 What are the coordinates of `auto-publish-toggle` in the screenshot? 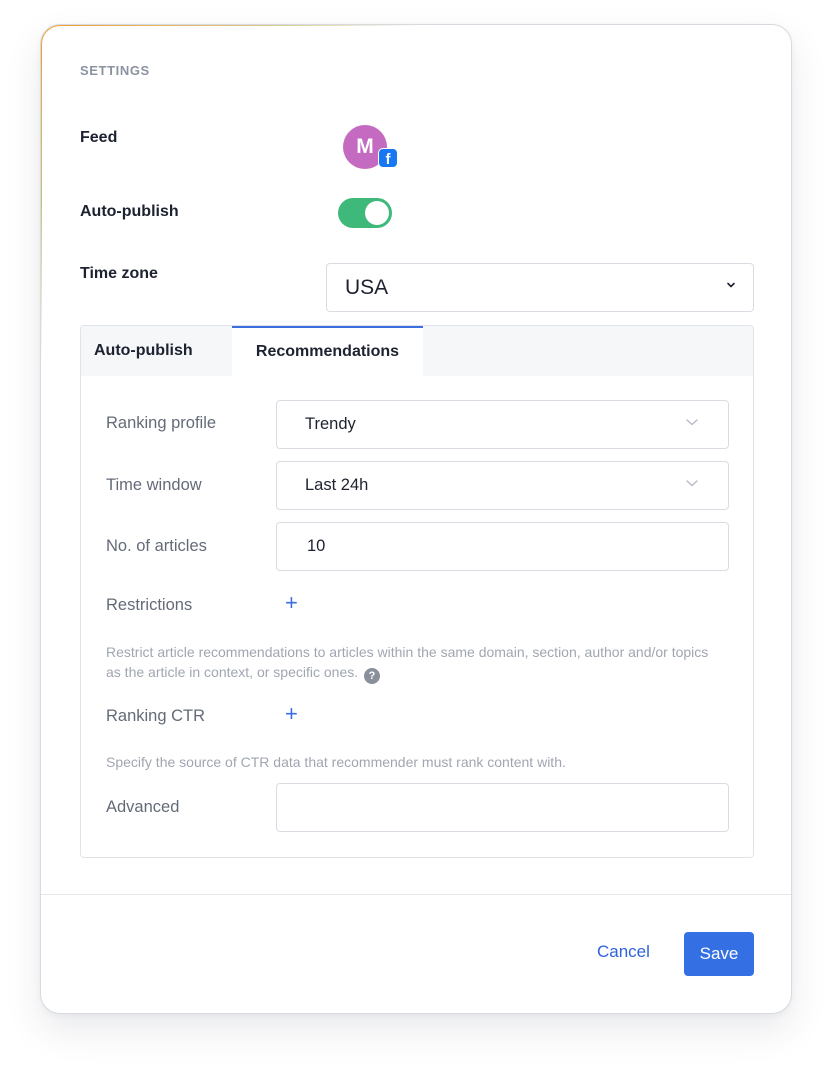 It's located at (365, 213).